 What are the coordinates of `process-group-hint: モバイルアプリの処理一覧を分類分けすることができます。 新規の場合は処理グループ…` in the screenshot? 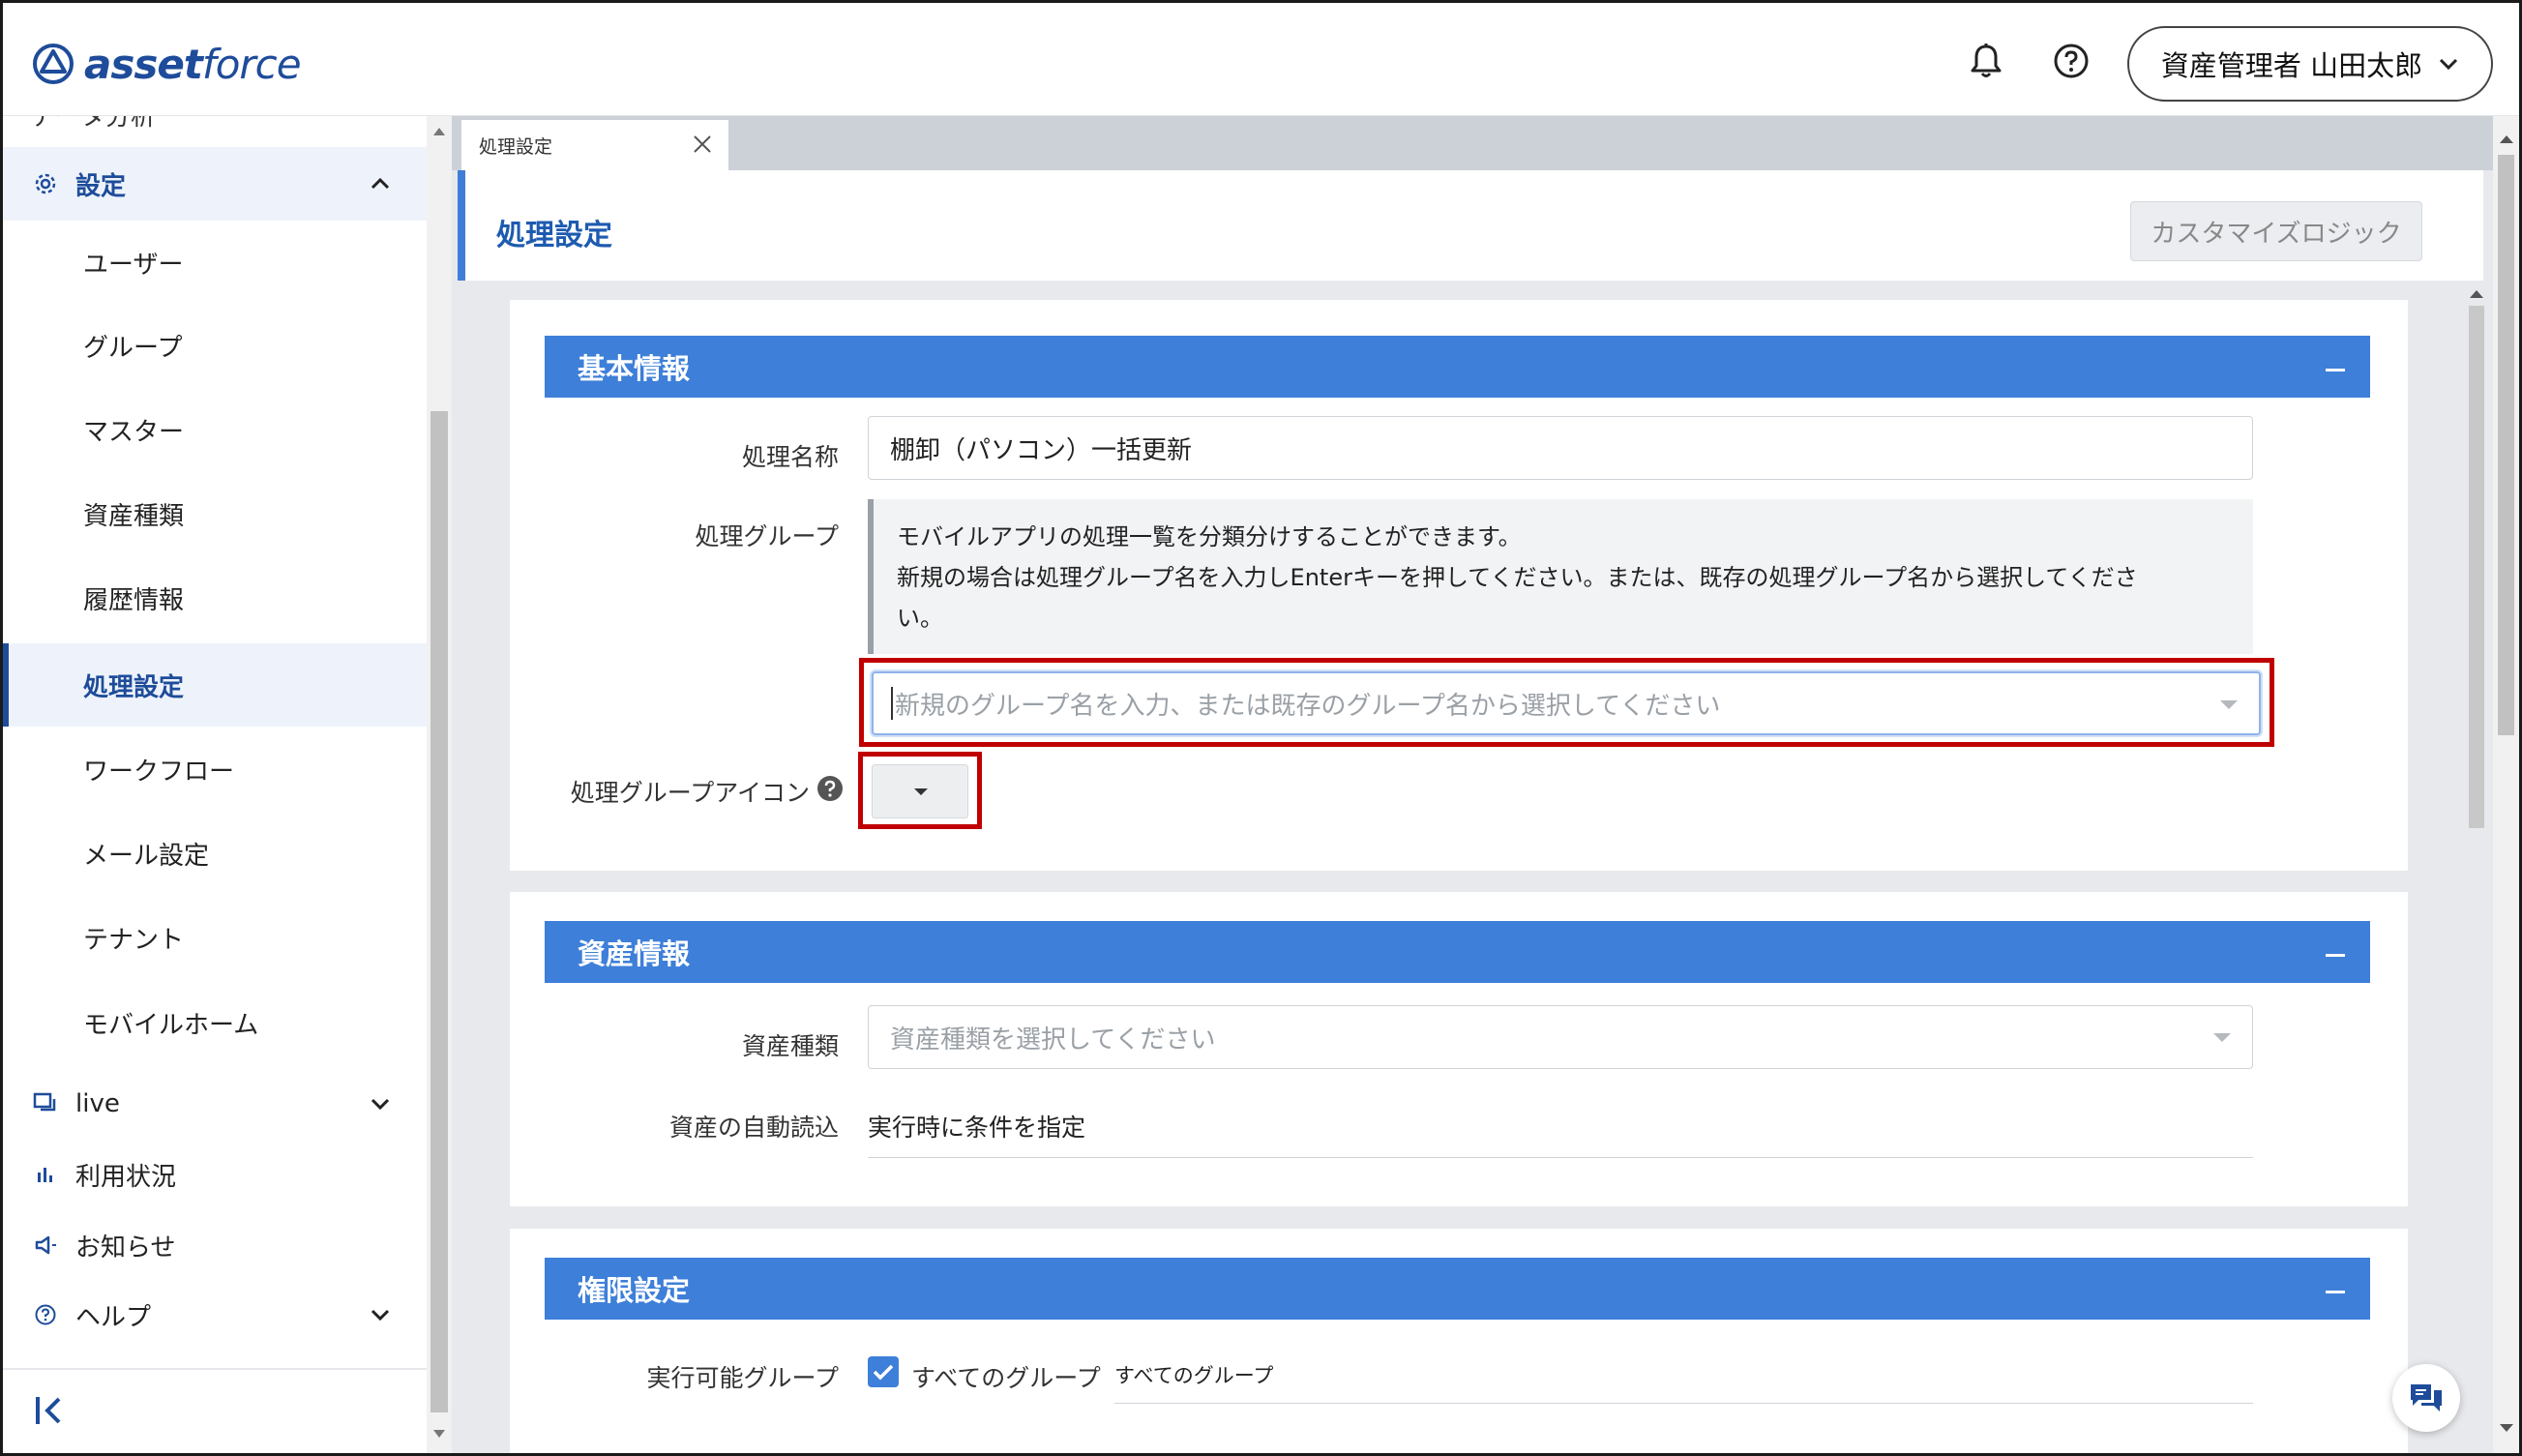 It's located at (1561, 577).